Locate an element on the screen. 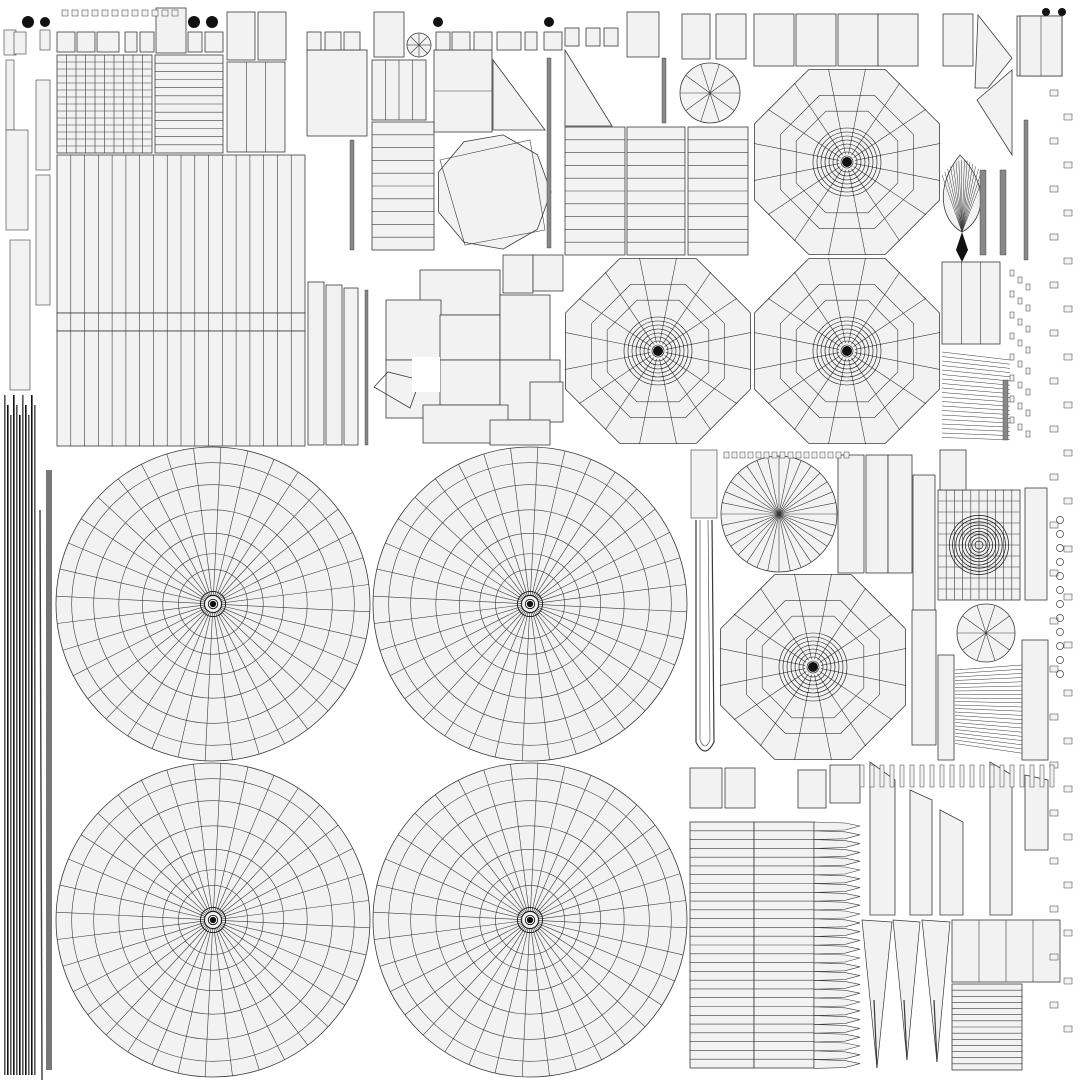  uv-island-br-panel is located at coordinates (1006, 951).